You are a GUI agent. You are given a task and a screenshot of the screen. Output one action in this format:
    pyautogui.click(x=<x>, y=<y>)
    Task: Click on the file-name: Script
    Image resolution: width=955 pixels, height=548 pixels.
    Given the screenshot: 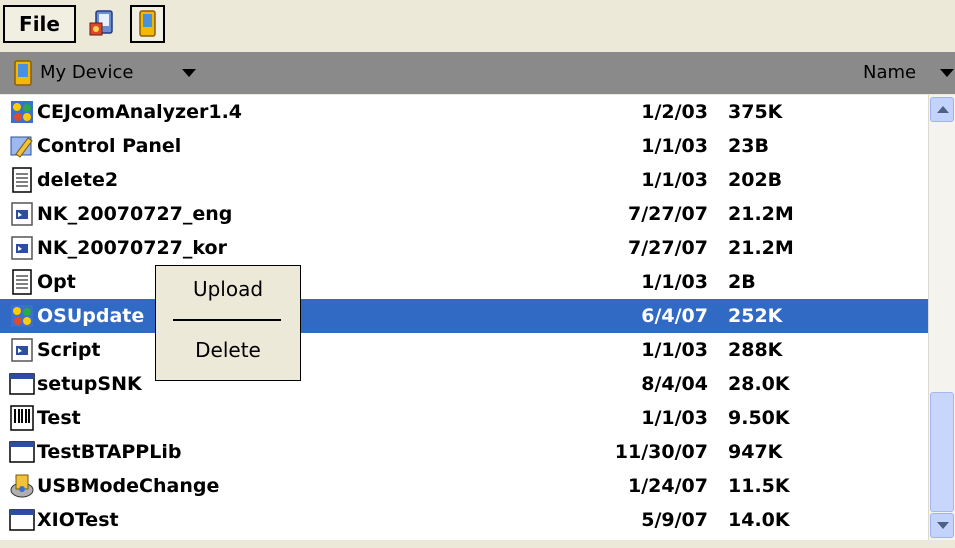 What is the action you would take?
    pyautogui.click(x=69, y=350)
    